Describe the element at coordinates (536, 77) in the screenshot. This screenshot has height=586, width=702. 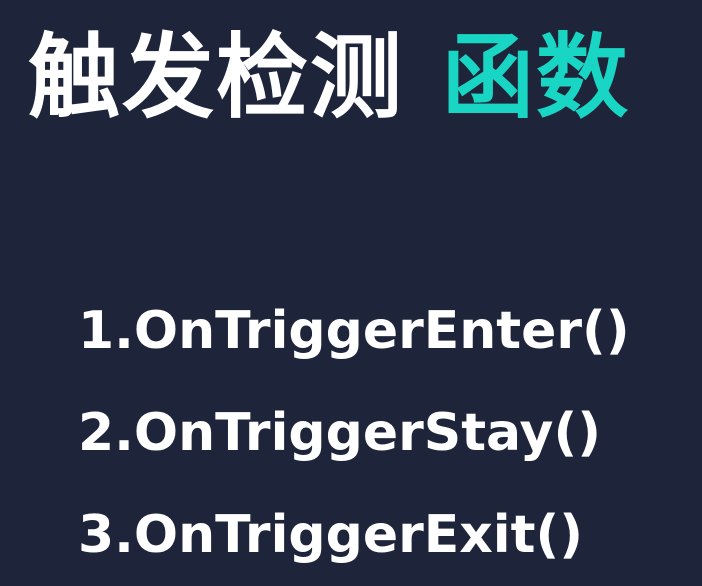
I see `title-accent-text: 函数` at that location.